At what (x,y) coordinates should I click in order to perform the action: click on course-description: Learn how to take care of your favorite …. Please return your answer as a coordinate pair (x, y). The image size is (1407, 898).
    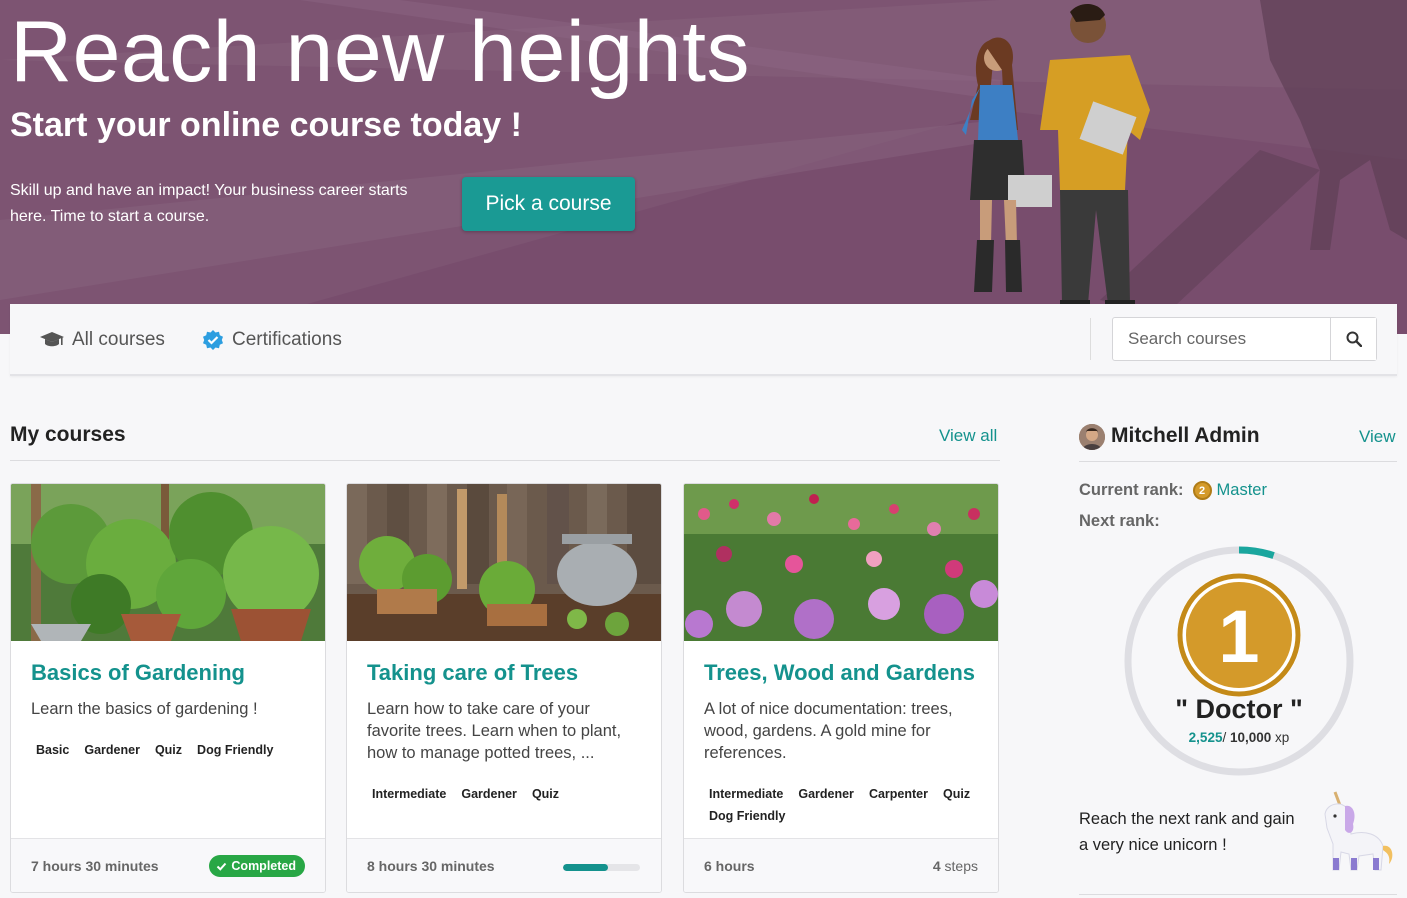
    Looking at the image, I should click on (494, 731).